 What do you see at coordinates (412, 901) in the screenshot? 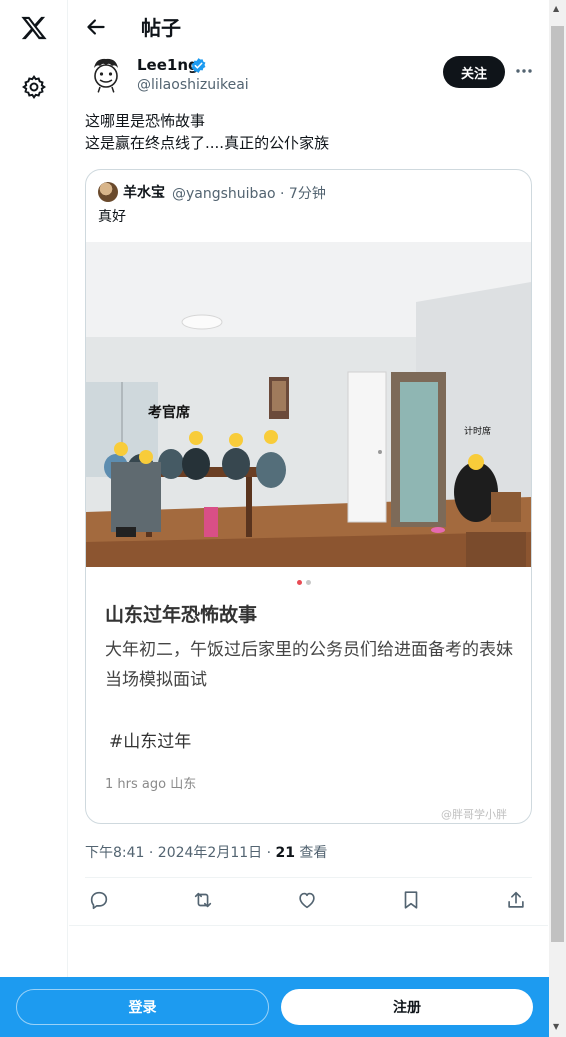
I see `bookmark-icon` at bounding box center [412, 901].